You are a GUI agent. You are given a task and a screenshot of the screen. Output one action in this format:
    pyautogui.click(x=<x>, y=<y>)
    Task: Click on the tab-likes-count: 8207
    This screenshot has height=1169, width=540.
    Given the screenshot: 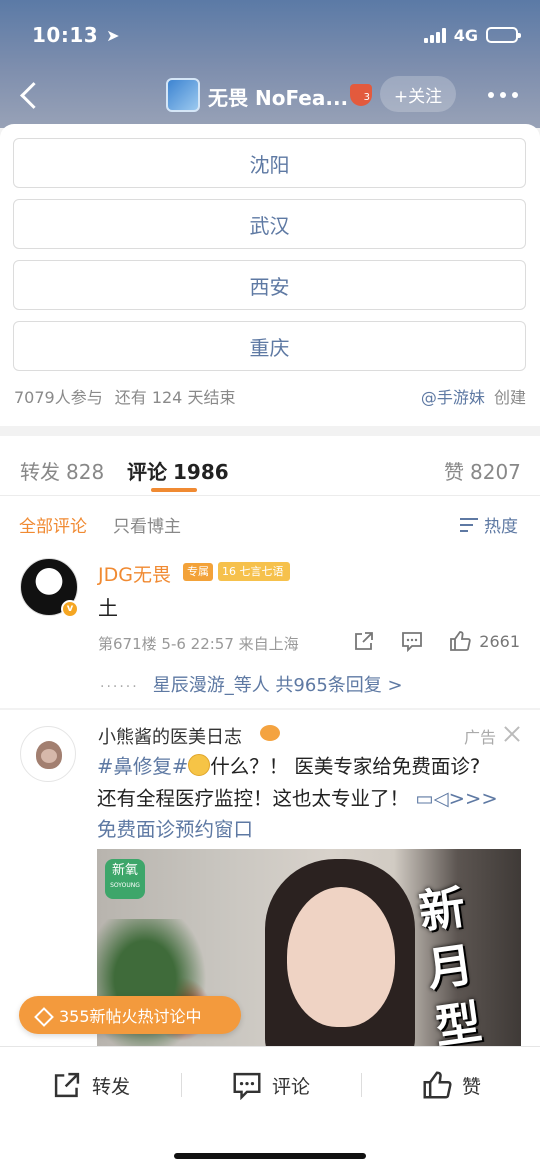 What is the action you would take?
    pyautogui.click(x=495, y=472)
    